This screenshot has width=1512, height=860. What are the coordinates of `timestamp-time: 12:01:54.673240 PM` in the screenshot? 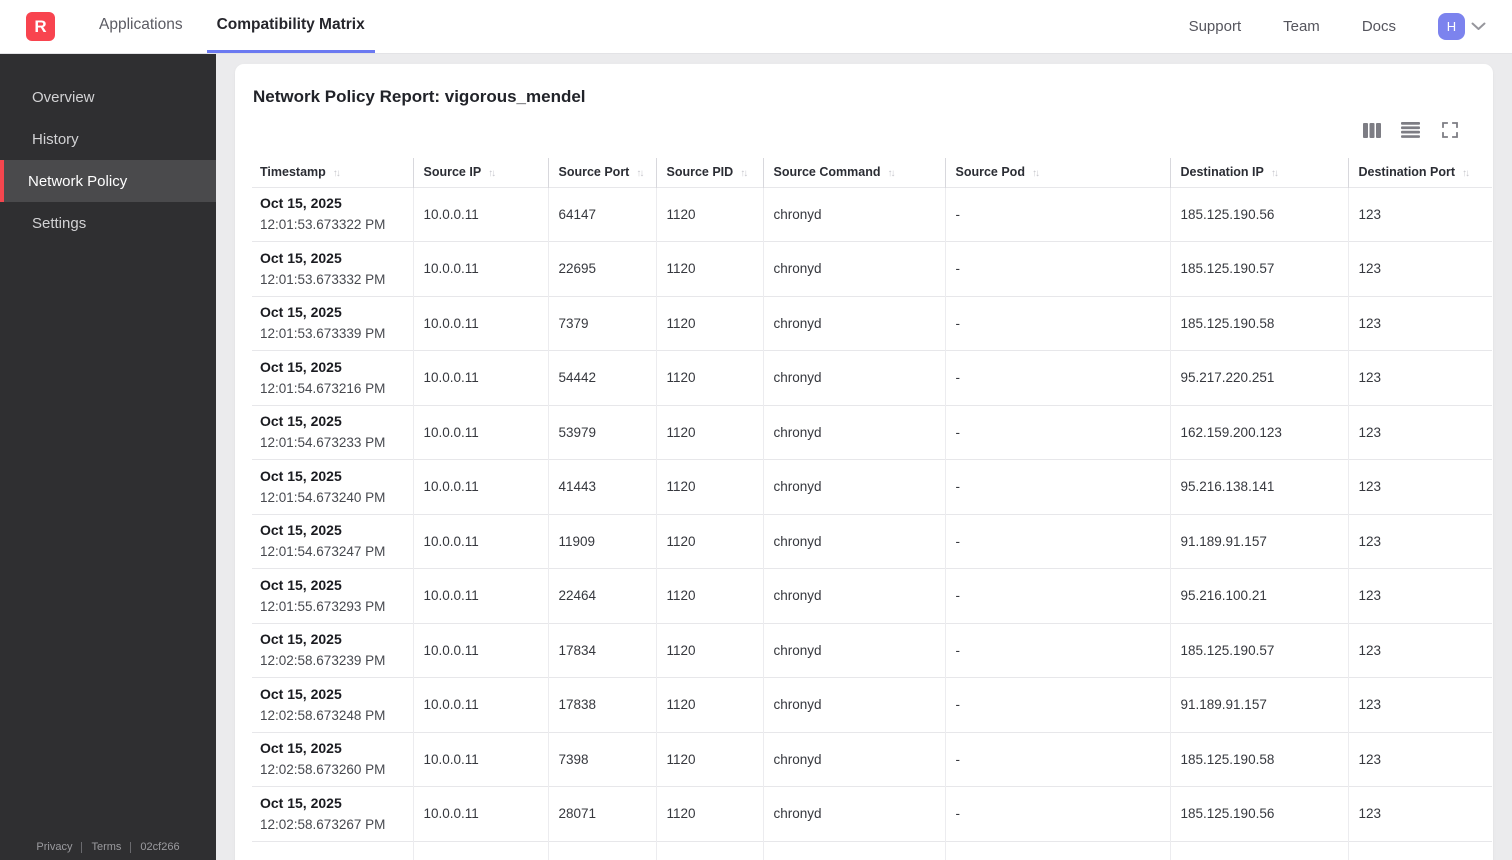 It's located at (323, 497).